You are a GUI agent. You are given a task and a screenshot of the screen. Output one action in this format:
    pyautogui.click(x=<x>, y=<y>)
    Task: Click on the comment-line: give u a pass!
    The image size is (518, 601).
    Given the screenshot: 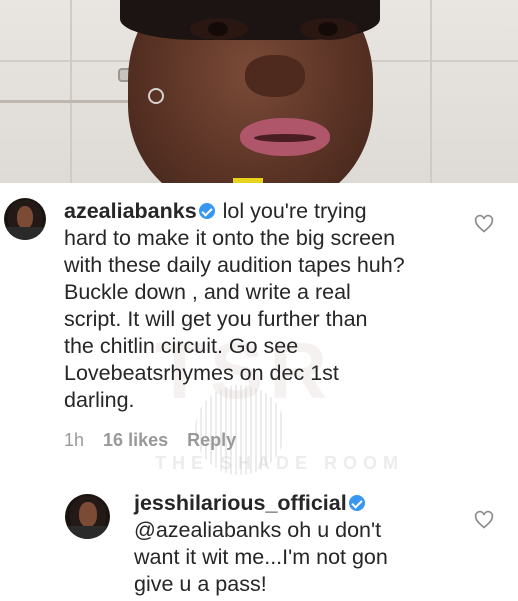 What is the action you would take?
    pyautogui.click(x=200, y=584)
    